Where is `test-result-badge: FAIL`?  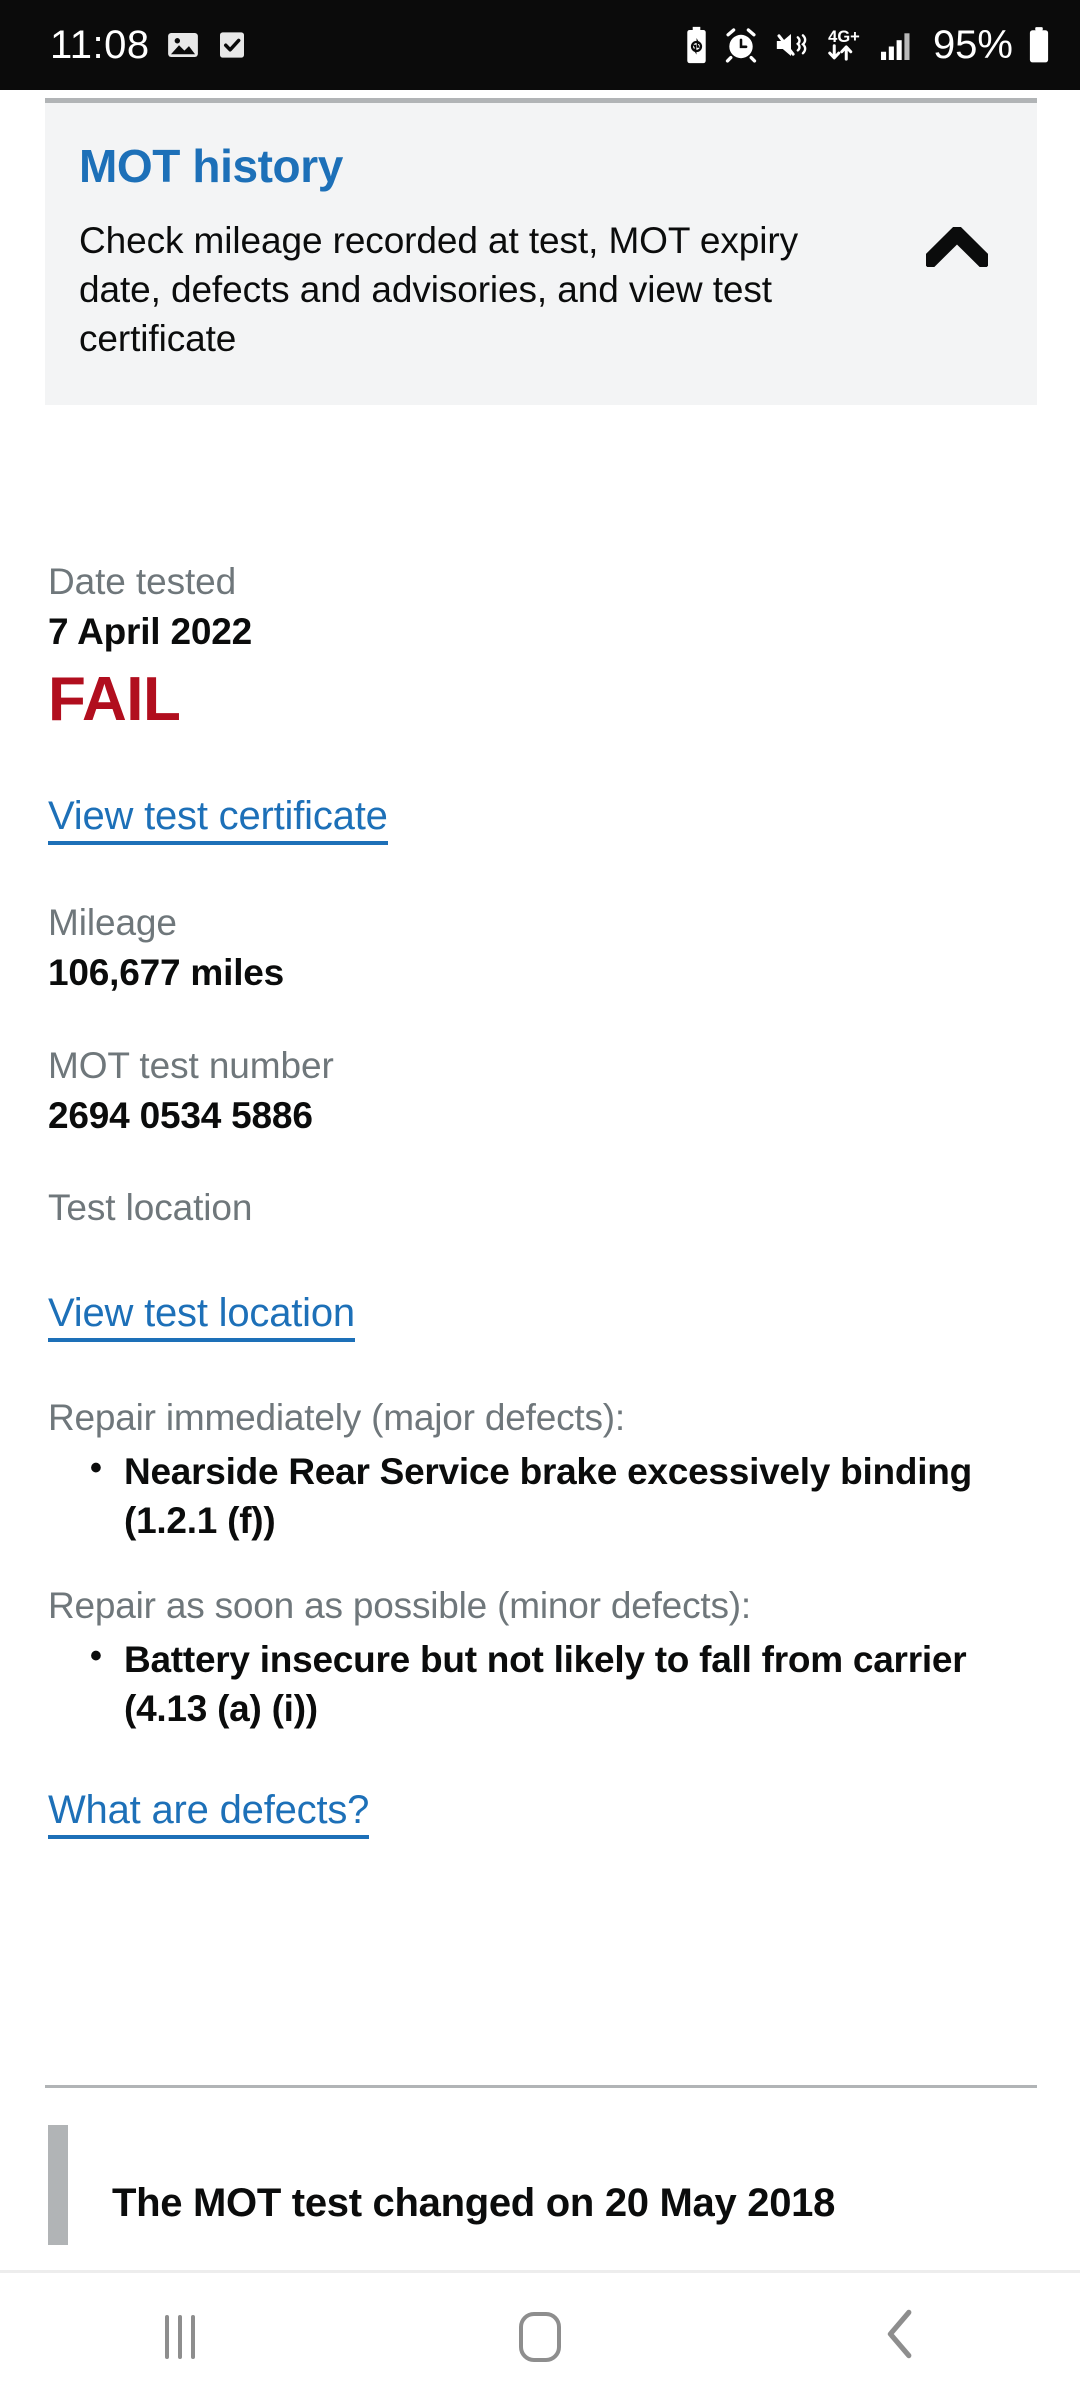 test-result-badge: FAIL is located at coordinates (114, 699).